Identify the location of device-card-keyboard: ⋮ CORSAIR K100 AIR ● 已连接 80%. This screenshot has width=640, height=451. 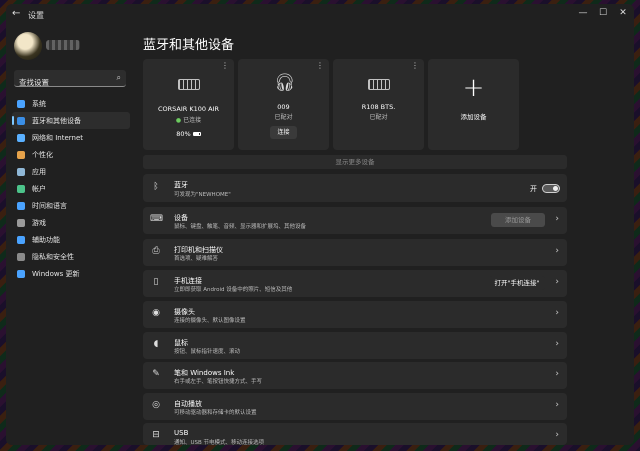
(188, 104).